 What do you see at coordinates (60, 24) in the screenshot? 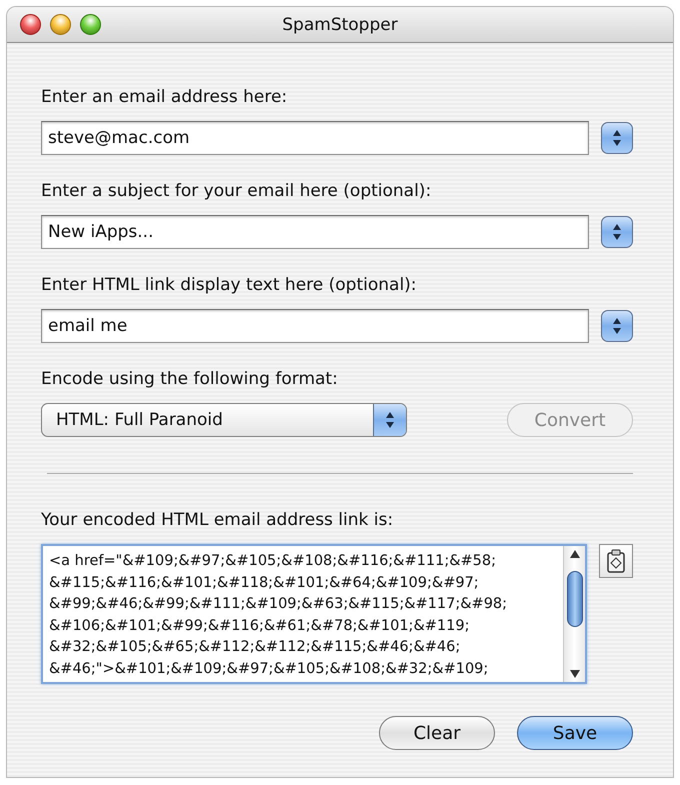
I see `minimize-button` at bounding box center [60, 24].